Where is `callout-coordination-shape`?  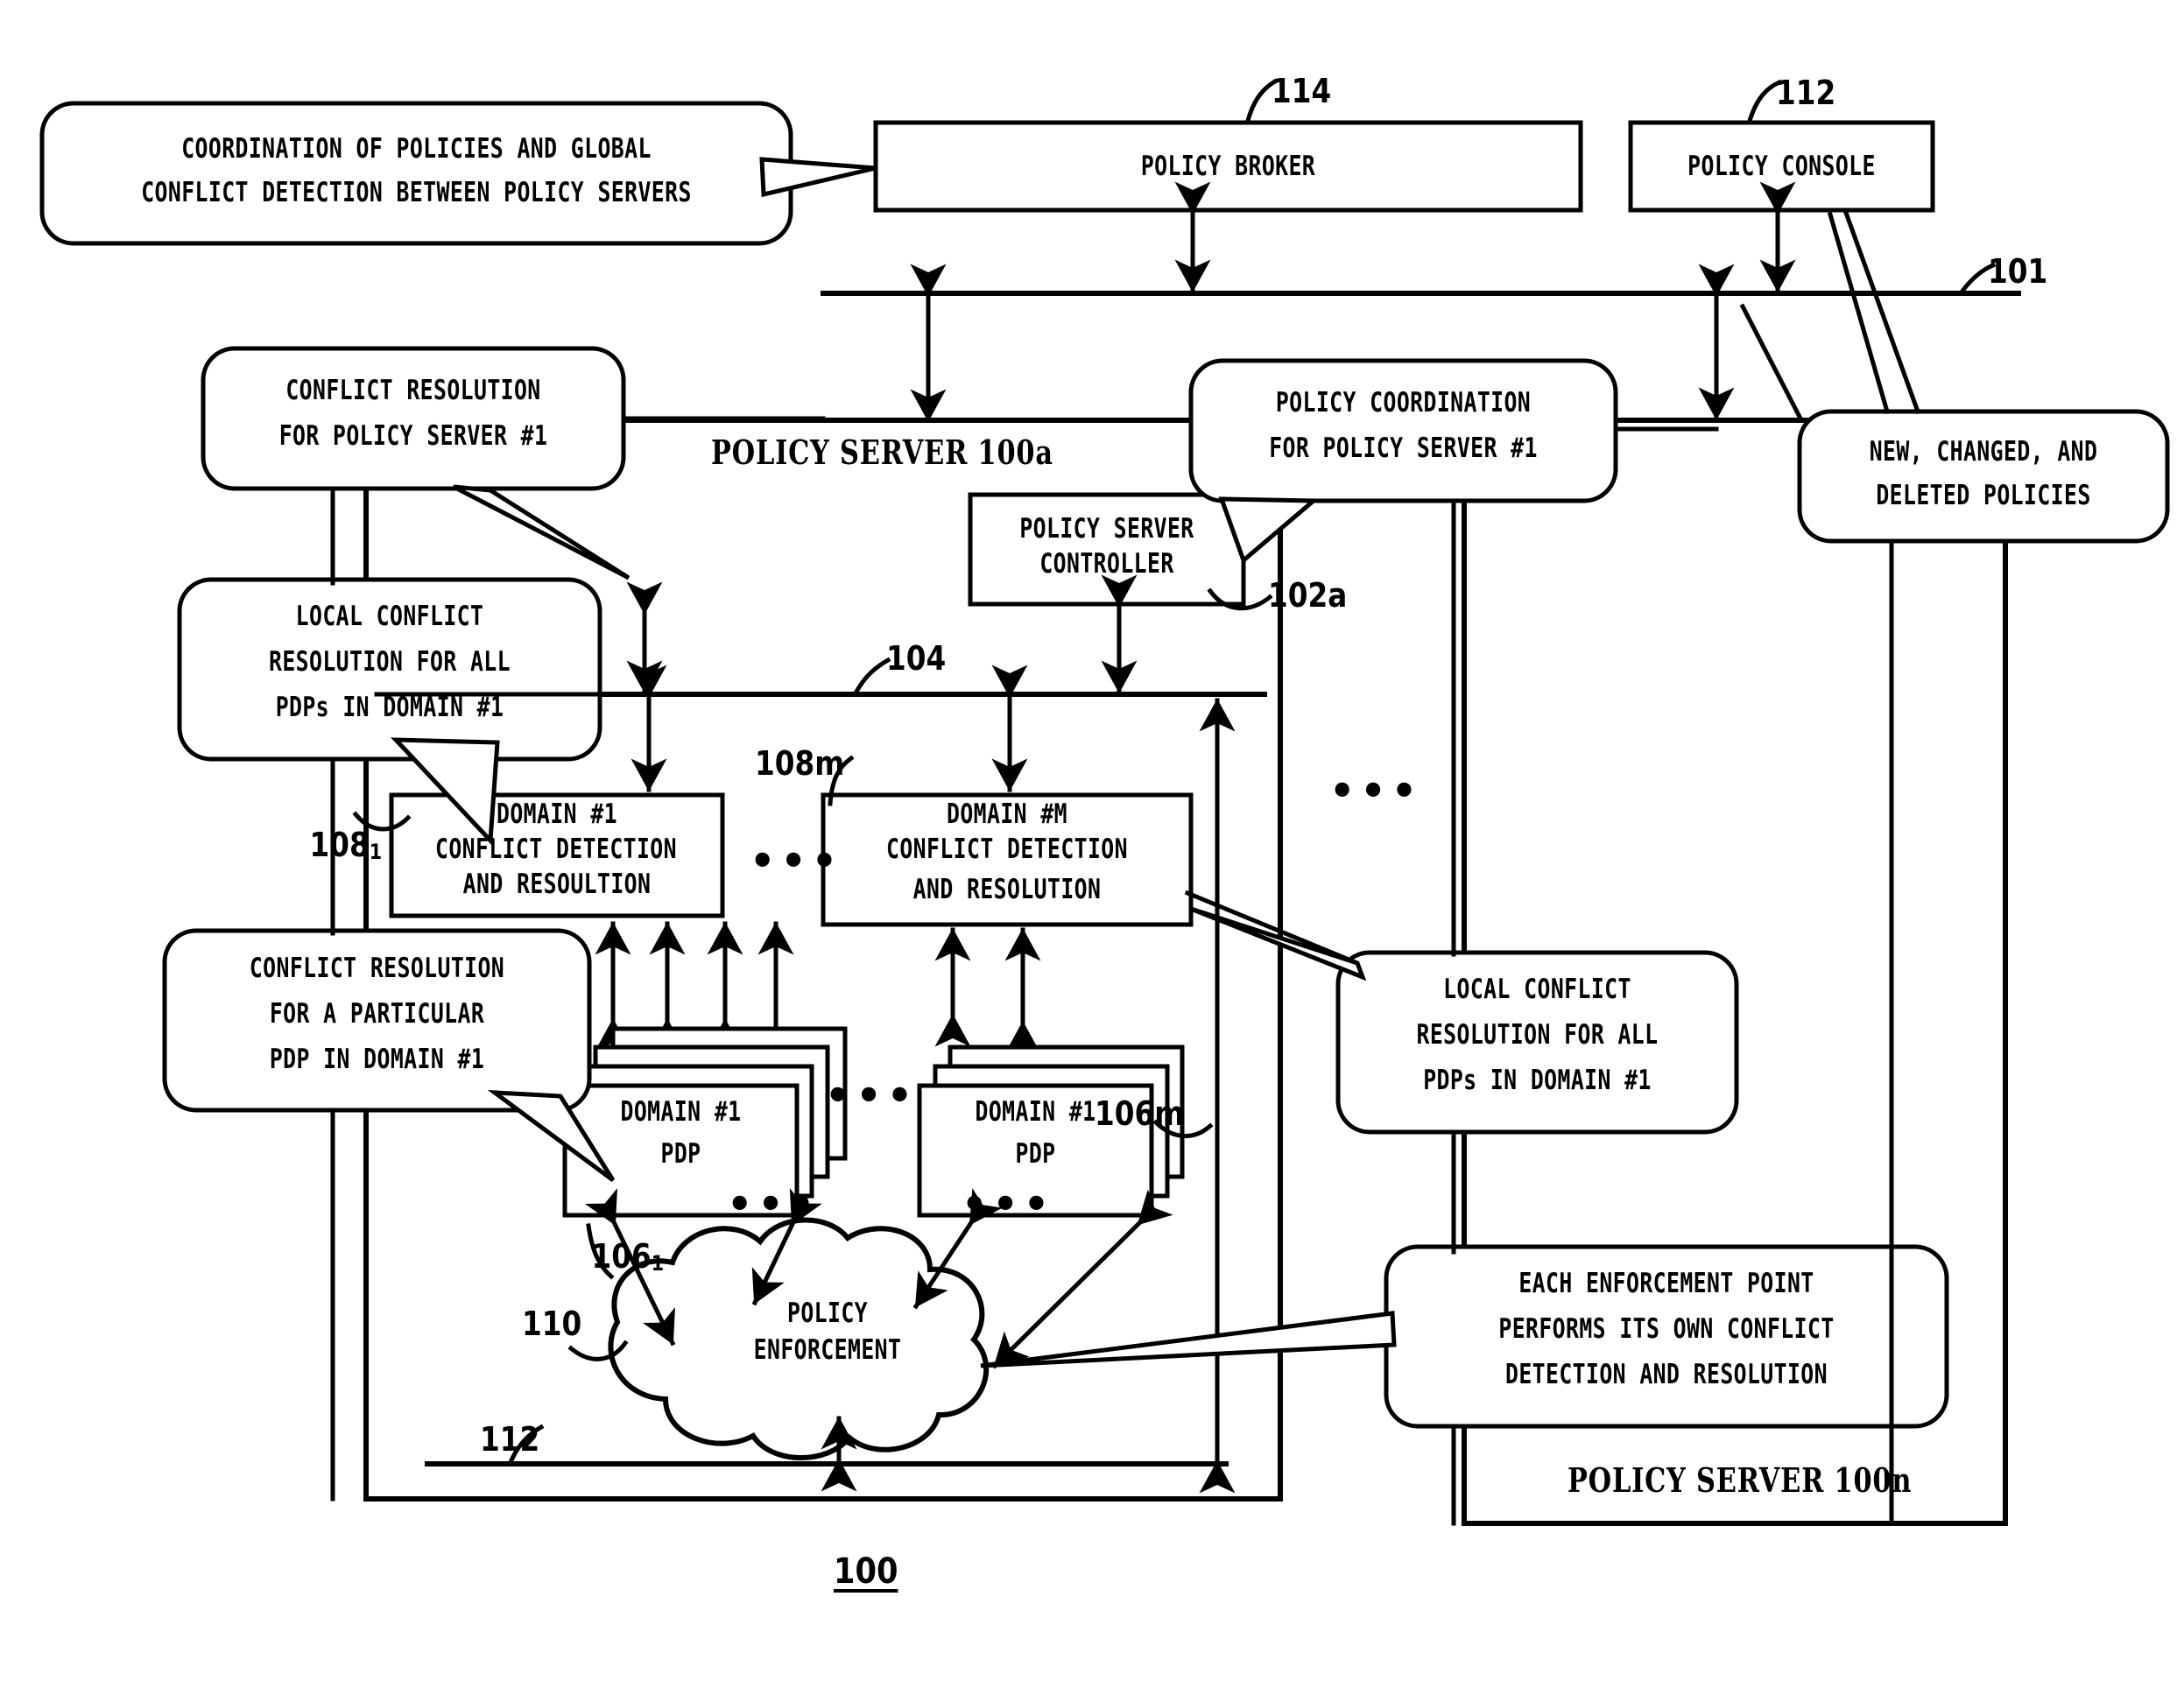
callout-coordination-shape is located at coordinates (416, 173).